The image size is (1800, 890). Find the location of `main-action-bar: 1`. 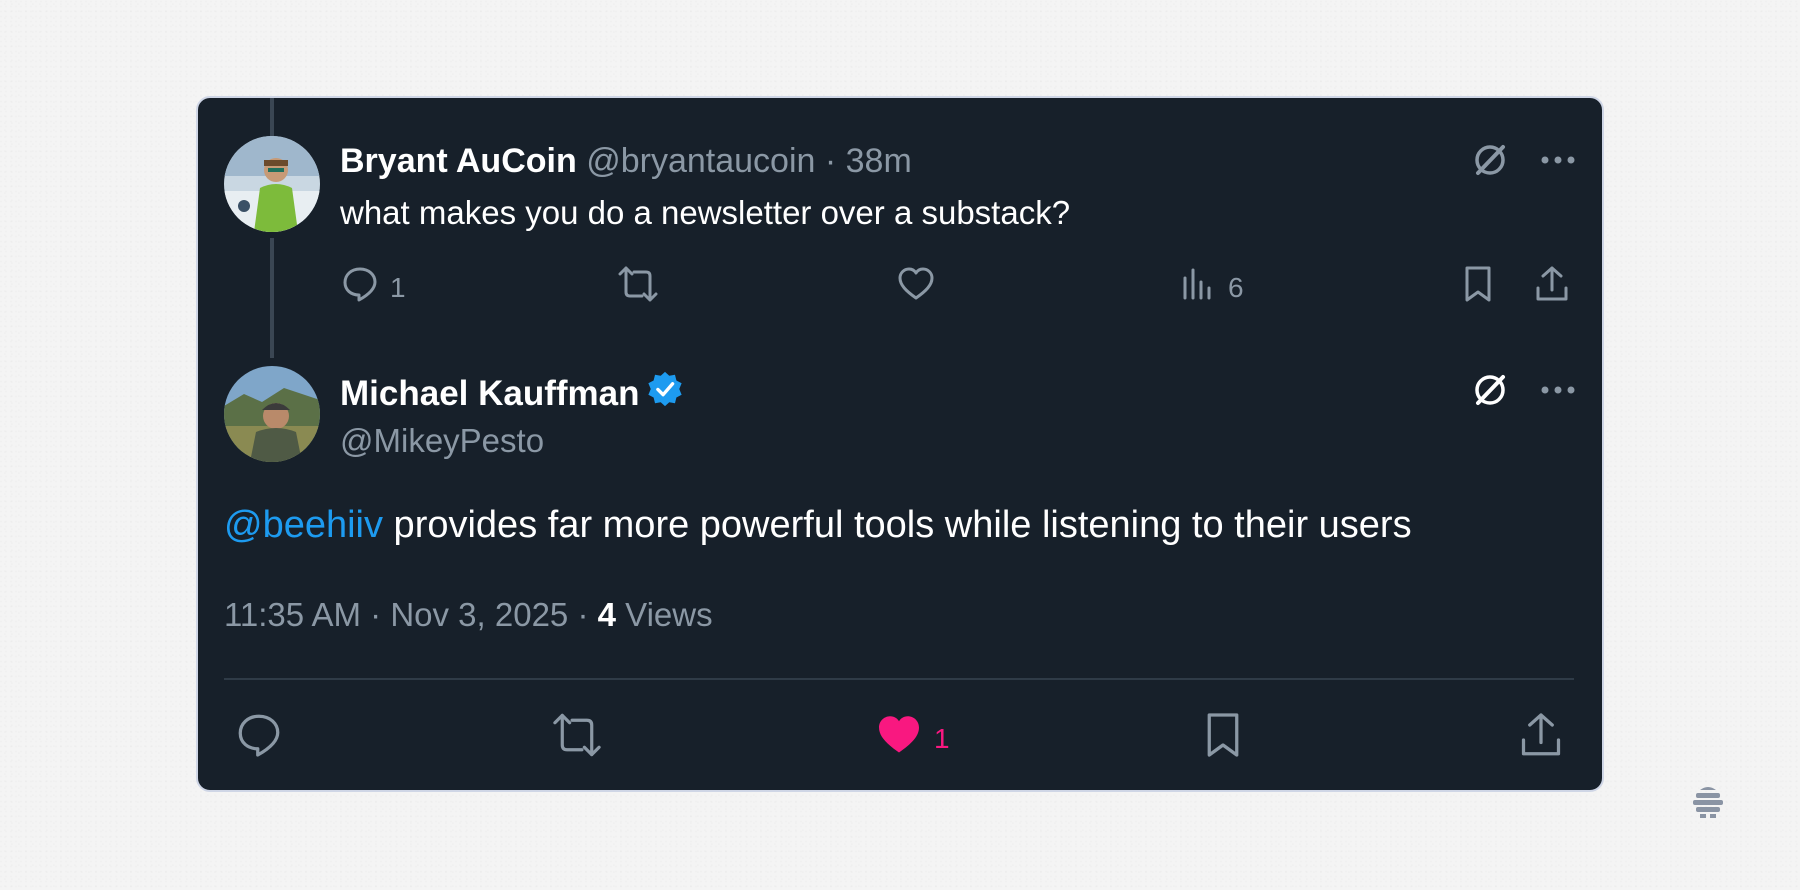

main-action-bar: 1 is located at coordinates (899, 737).